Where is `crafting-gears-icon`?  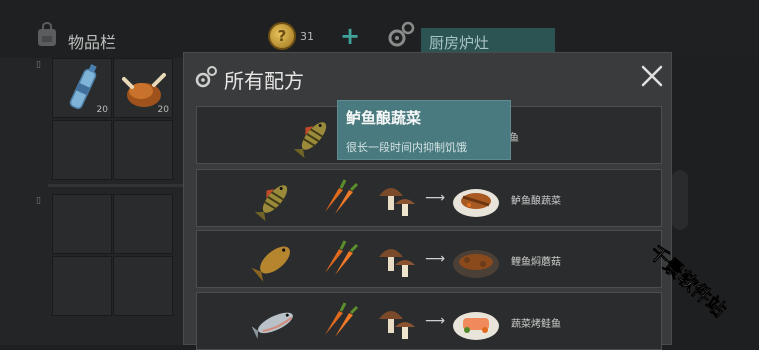
crafting-gears-icon is located at coordinates (401, 34).